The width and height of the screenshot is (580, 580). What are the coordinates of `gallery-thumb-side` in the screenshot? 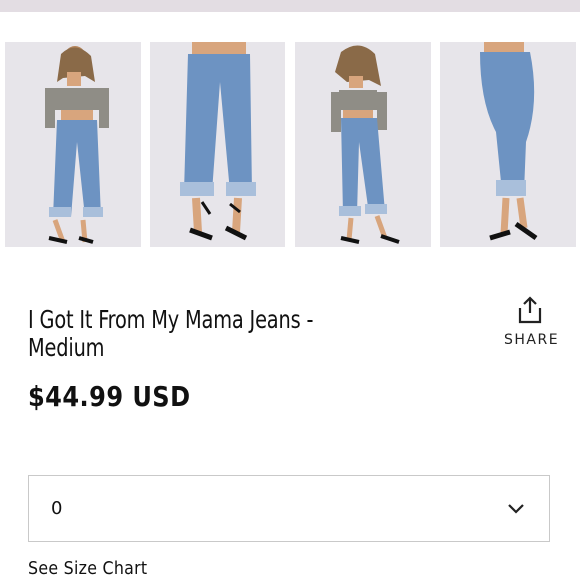 It's located at (363, 144).